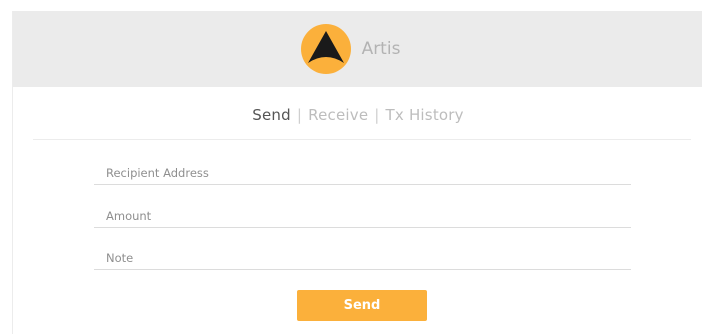  I want to click on brand: Artis, so click(350, 49).